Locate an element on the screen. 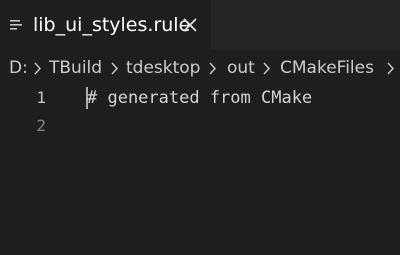 The width and height of the screenshot is (400, 255). code-line: # generated from CMake is located at coordinates (199, 98).